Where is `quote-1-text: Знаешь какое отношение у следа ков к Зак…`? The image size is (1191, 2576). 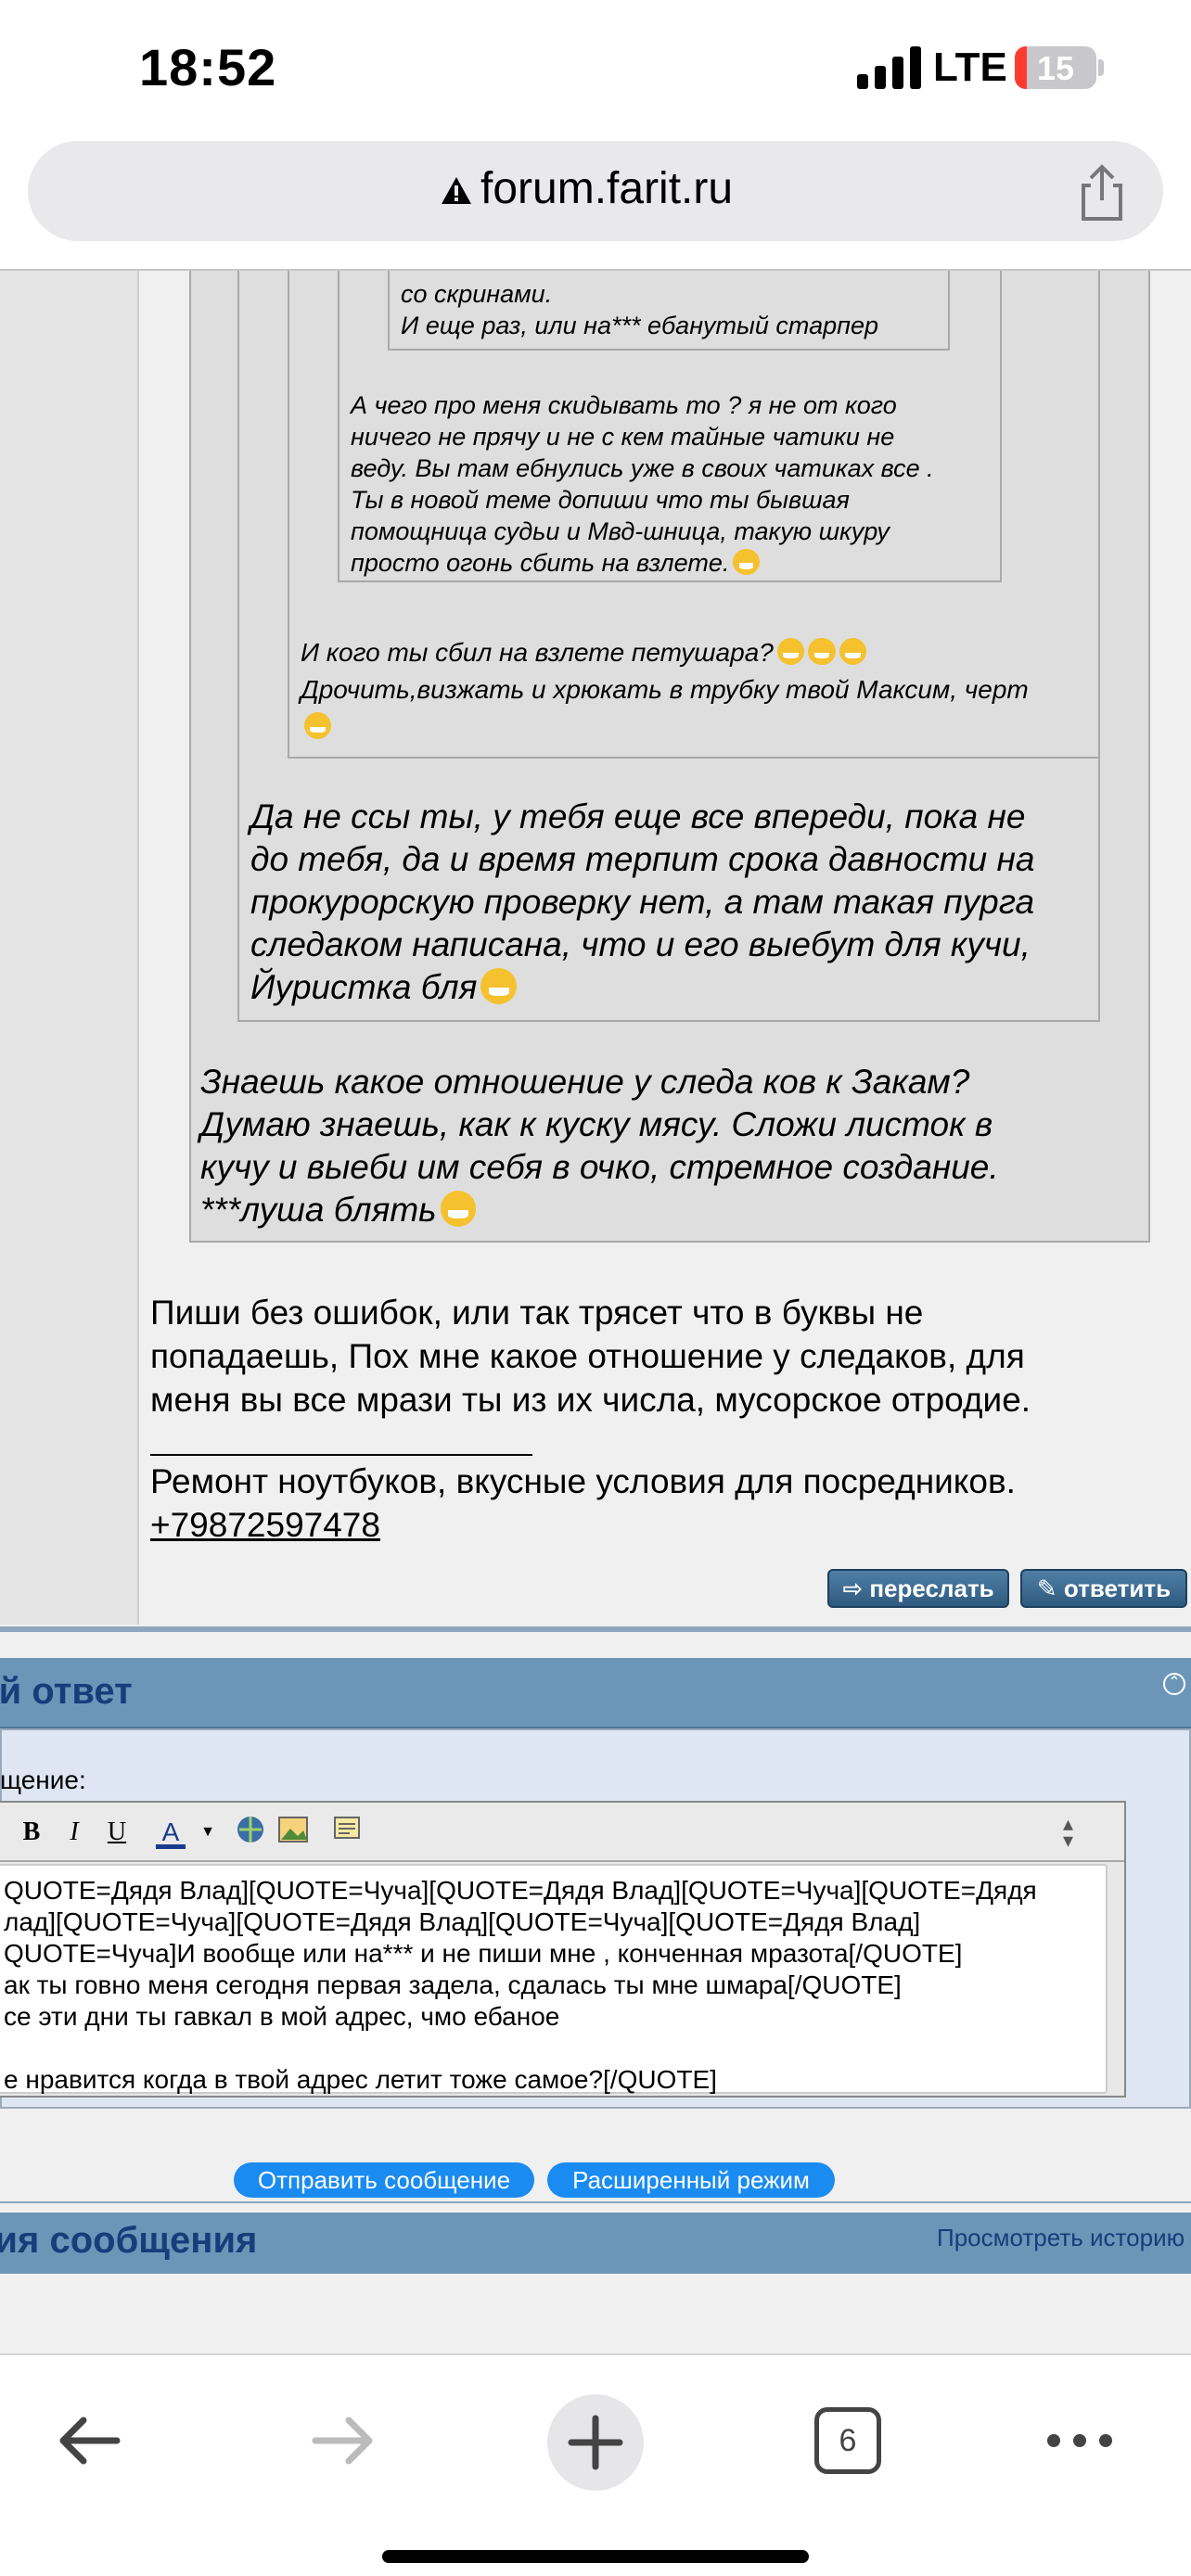 quote-1-text: Знаешь какое отношение у следа ков к Зак… is located at coordinates (599, 1146).